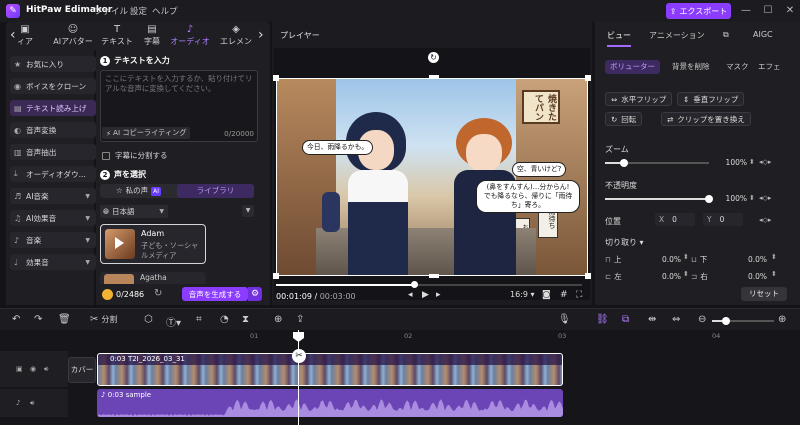  What do you see at coordinates (53, 240) in the screenshot?
I see `sidebar-item-music: ♪ 音楽 ▼` at bounding box center [53, 240].